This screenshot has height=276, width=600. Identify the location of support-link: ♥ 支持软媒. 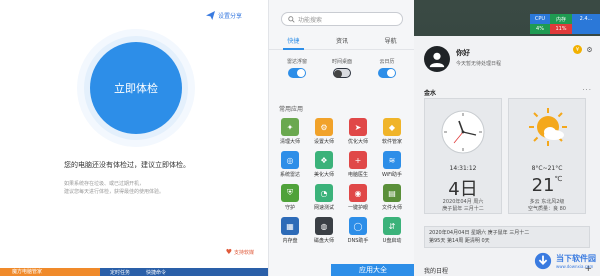
(240, 252).